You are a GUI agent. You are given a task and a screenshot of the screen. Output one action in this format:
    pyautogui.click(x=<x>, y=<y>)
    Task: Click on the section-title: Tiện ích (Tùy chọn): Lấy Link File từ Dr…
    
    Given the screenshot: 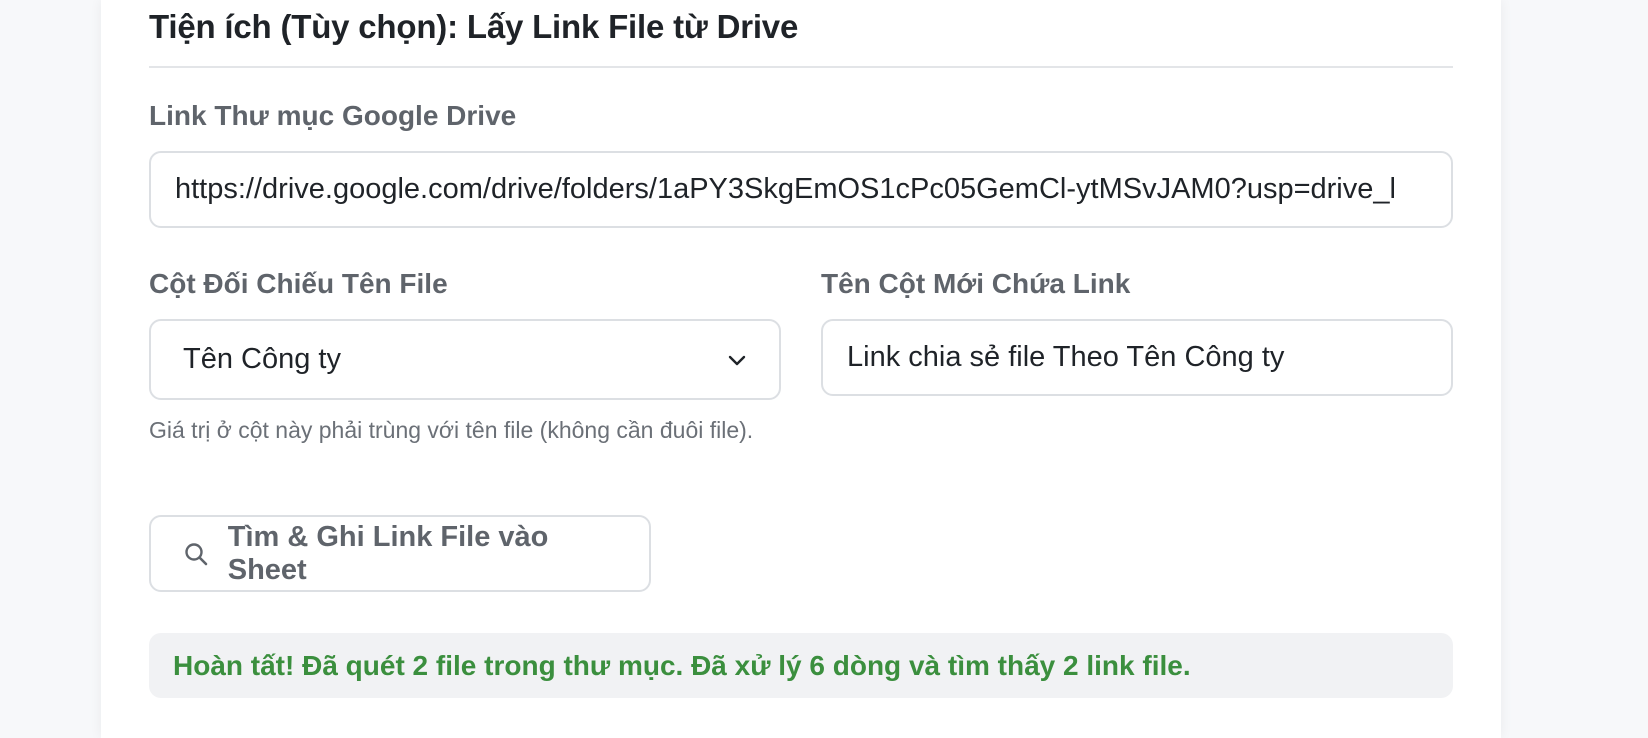 What is the action you would take?
    pyautogui.click(x=474, y=26)
    